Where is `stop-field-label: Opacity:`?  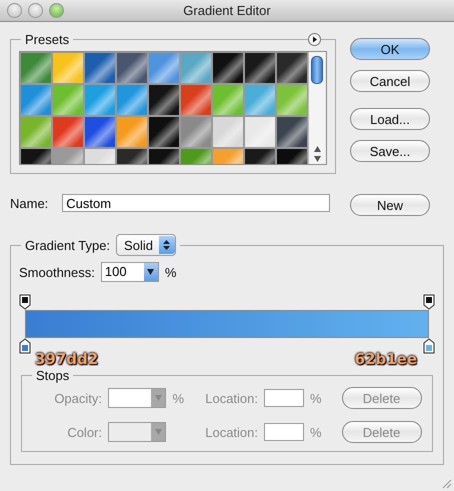 stop-field-label: Opacity: is located at coordinates (77, 398).